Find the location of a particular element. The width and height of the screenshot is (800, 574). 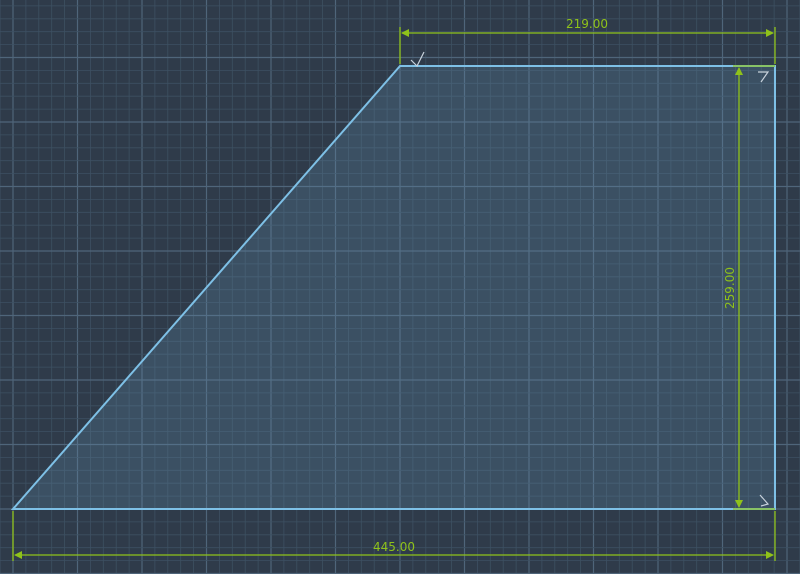

bottom-dimension: 445.00 is located at coordinates (394, 536).